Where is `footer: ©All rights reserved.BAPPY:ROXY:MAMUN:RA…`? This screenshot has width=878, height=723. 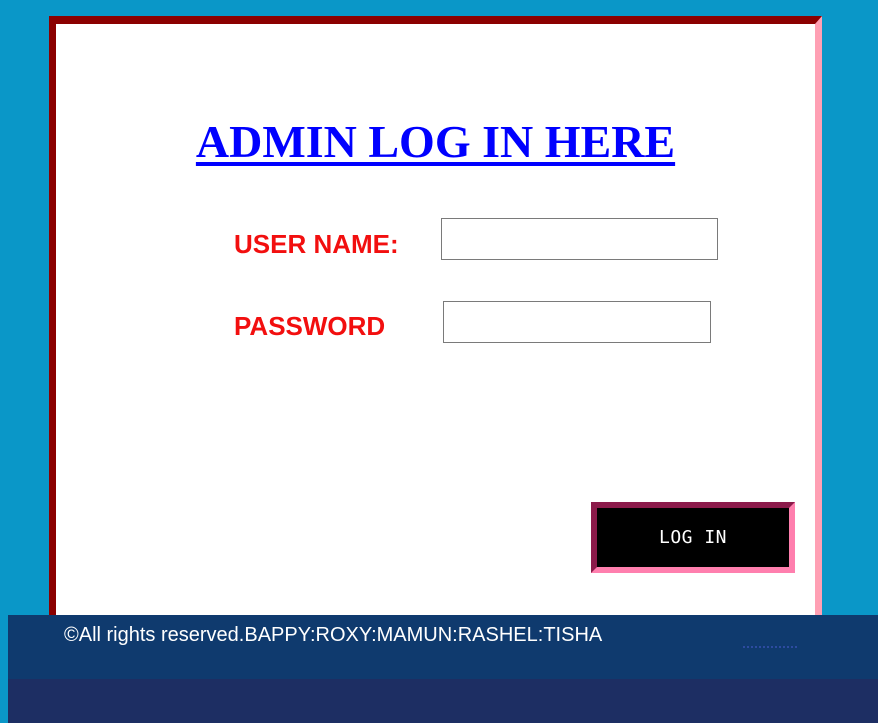
footer: ©All rights reserved.BAPPY:ROXY:MAMUN:RA… is located at coordinates (443, 669).